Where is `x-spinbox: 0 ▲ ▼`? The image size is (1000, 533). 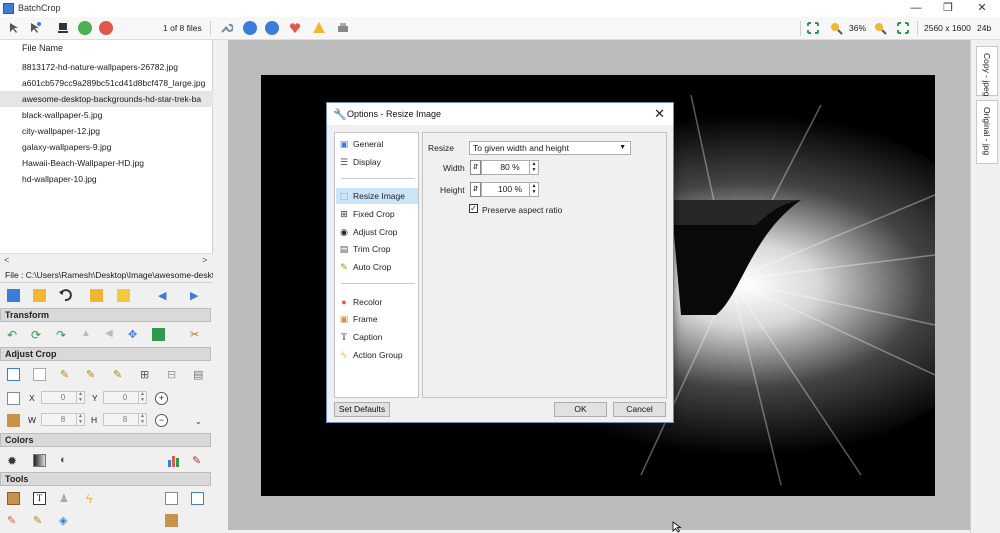
x-spinbox: 0 ▲ ▼ is located at coordinates (63, 397).